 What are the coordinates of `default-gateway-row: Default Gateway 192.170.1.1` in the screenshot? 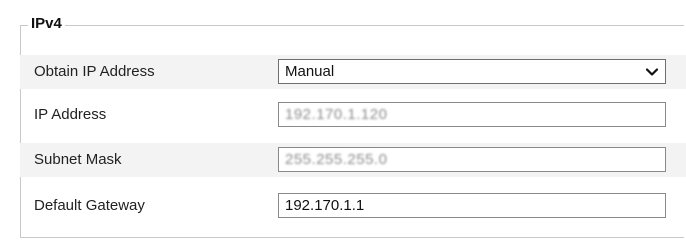 It's located at (353, 206).